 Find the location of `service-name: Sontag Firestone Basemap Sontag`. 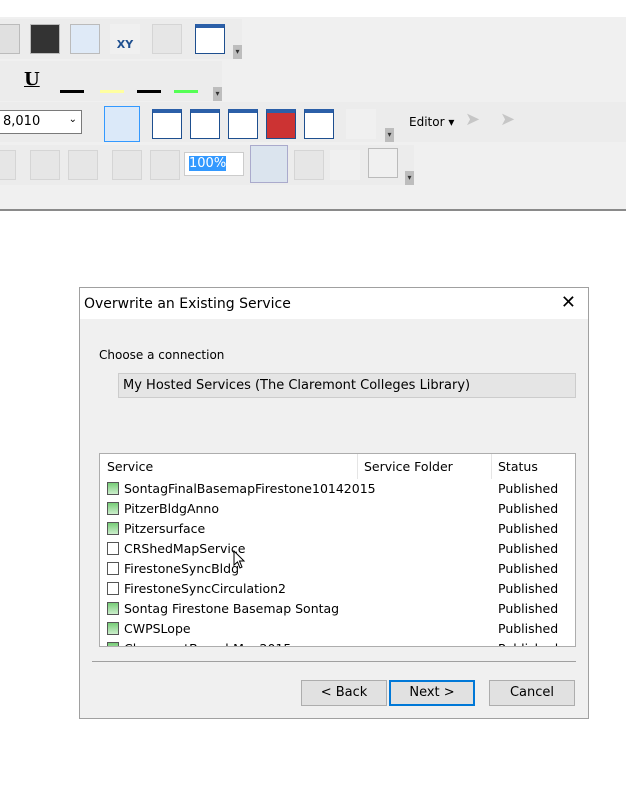

service-name: Sontag Firestone Basemap Sontag is located at coordinates (232, 608).